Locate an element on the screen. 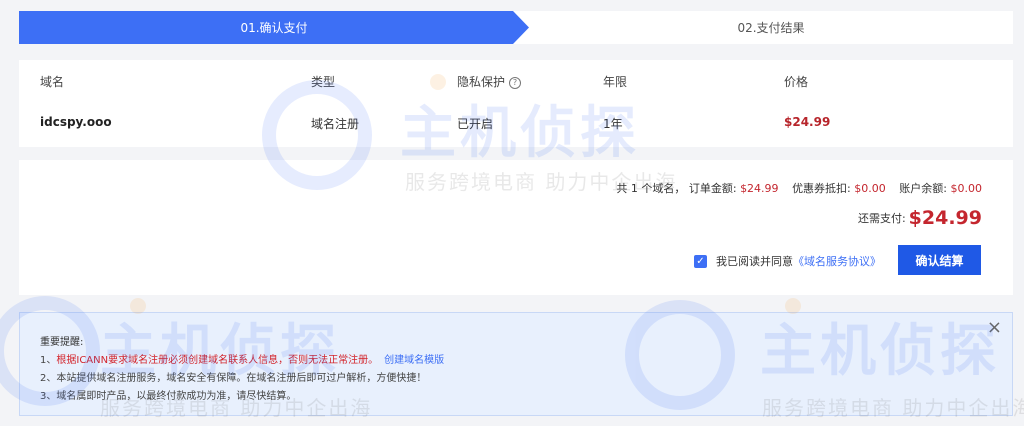  create-template-link: 创建域名模版 is located at coordinates (414, 360).